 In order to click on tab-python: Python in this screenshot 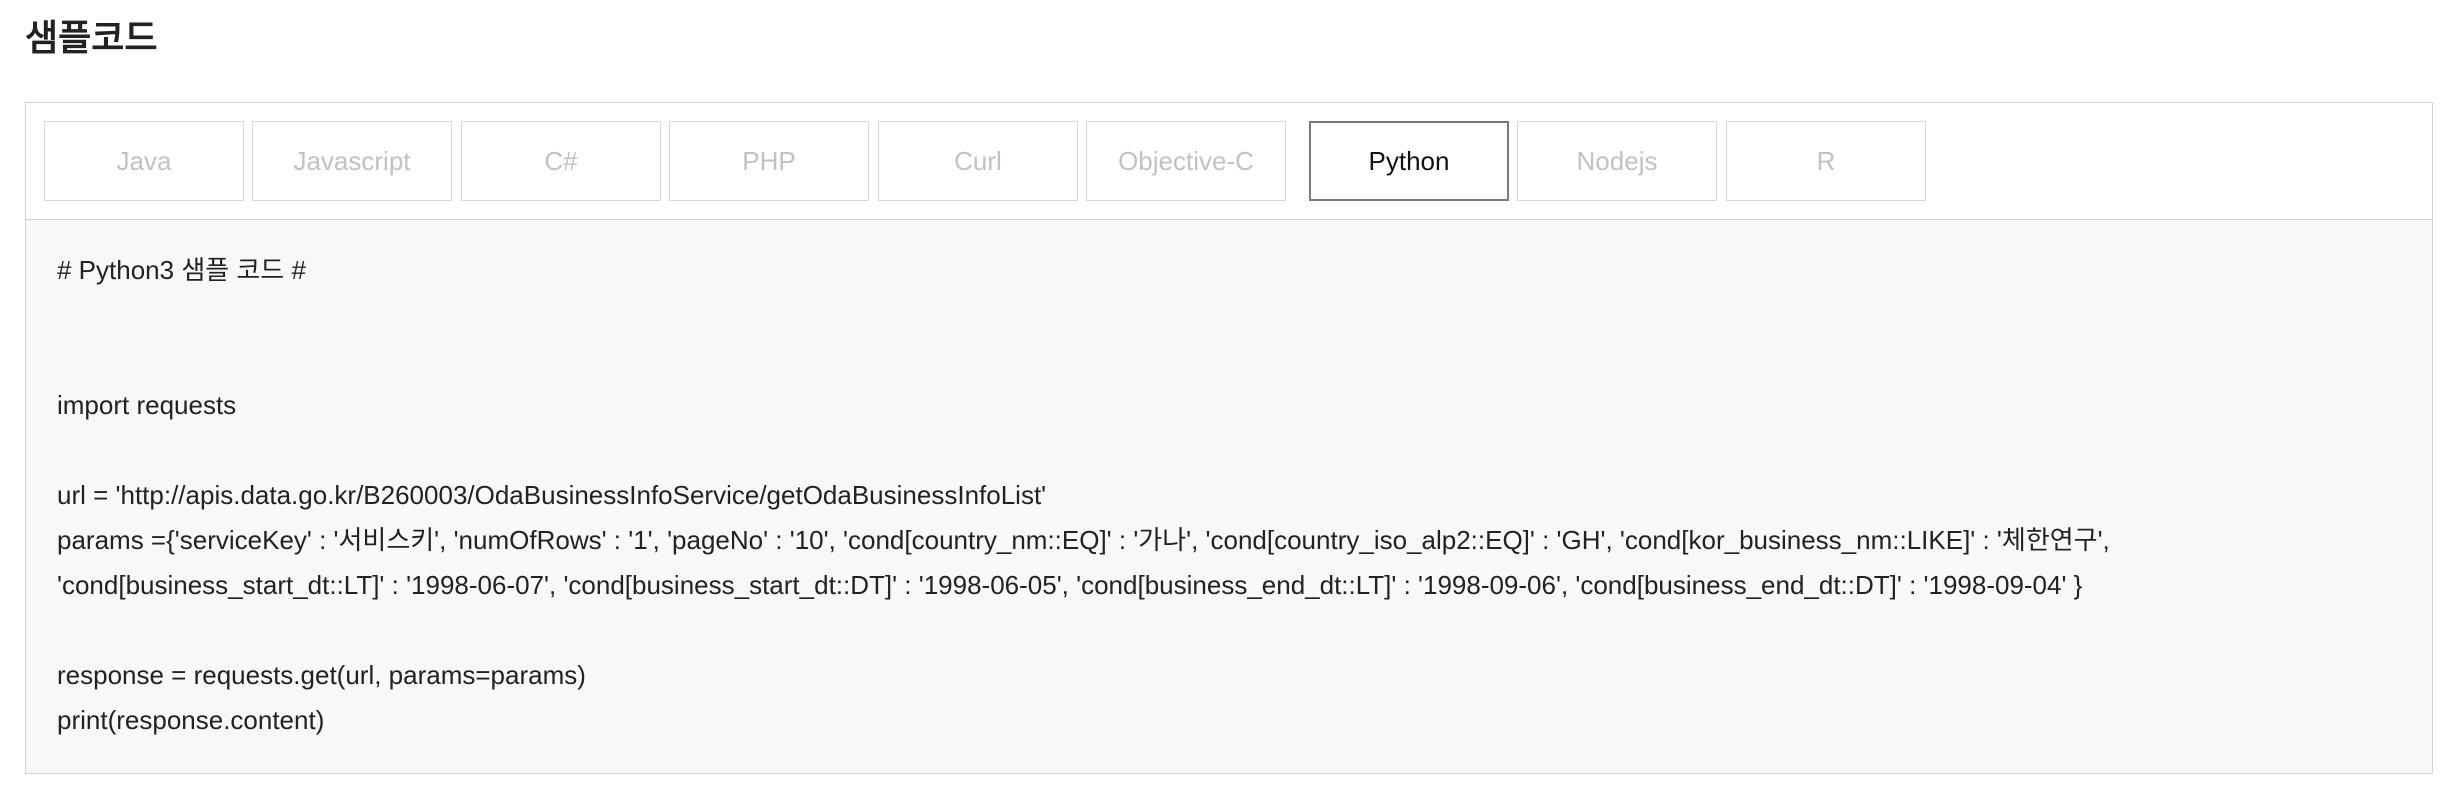, I will do `click(1409, 161)`.